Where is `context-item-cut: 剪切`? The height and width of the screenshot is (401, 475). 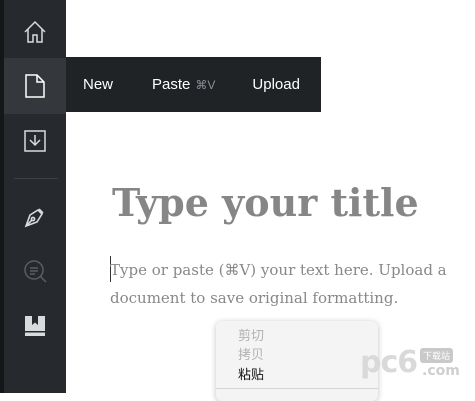
context-item-cut: 剪切 is located at coordinates (251, 334).